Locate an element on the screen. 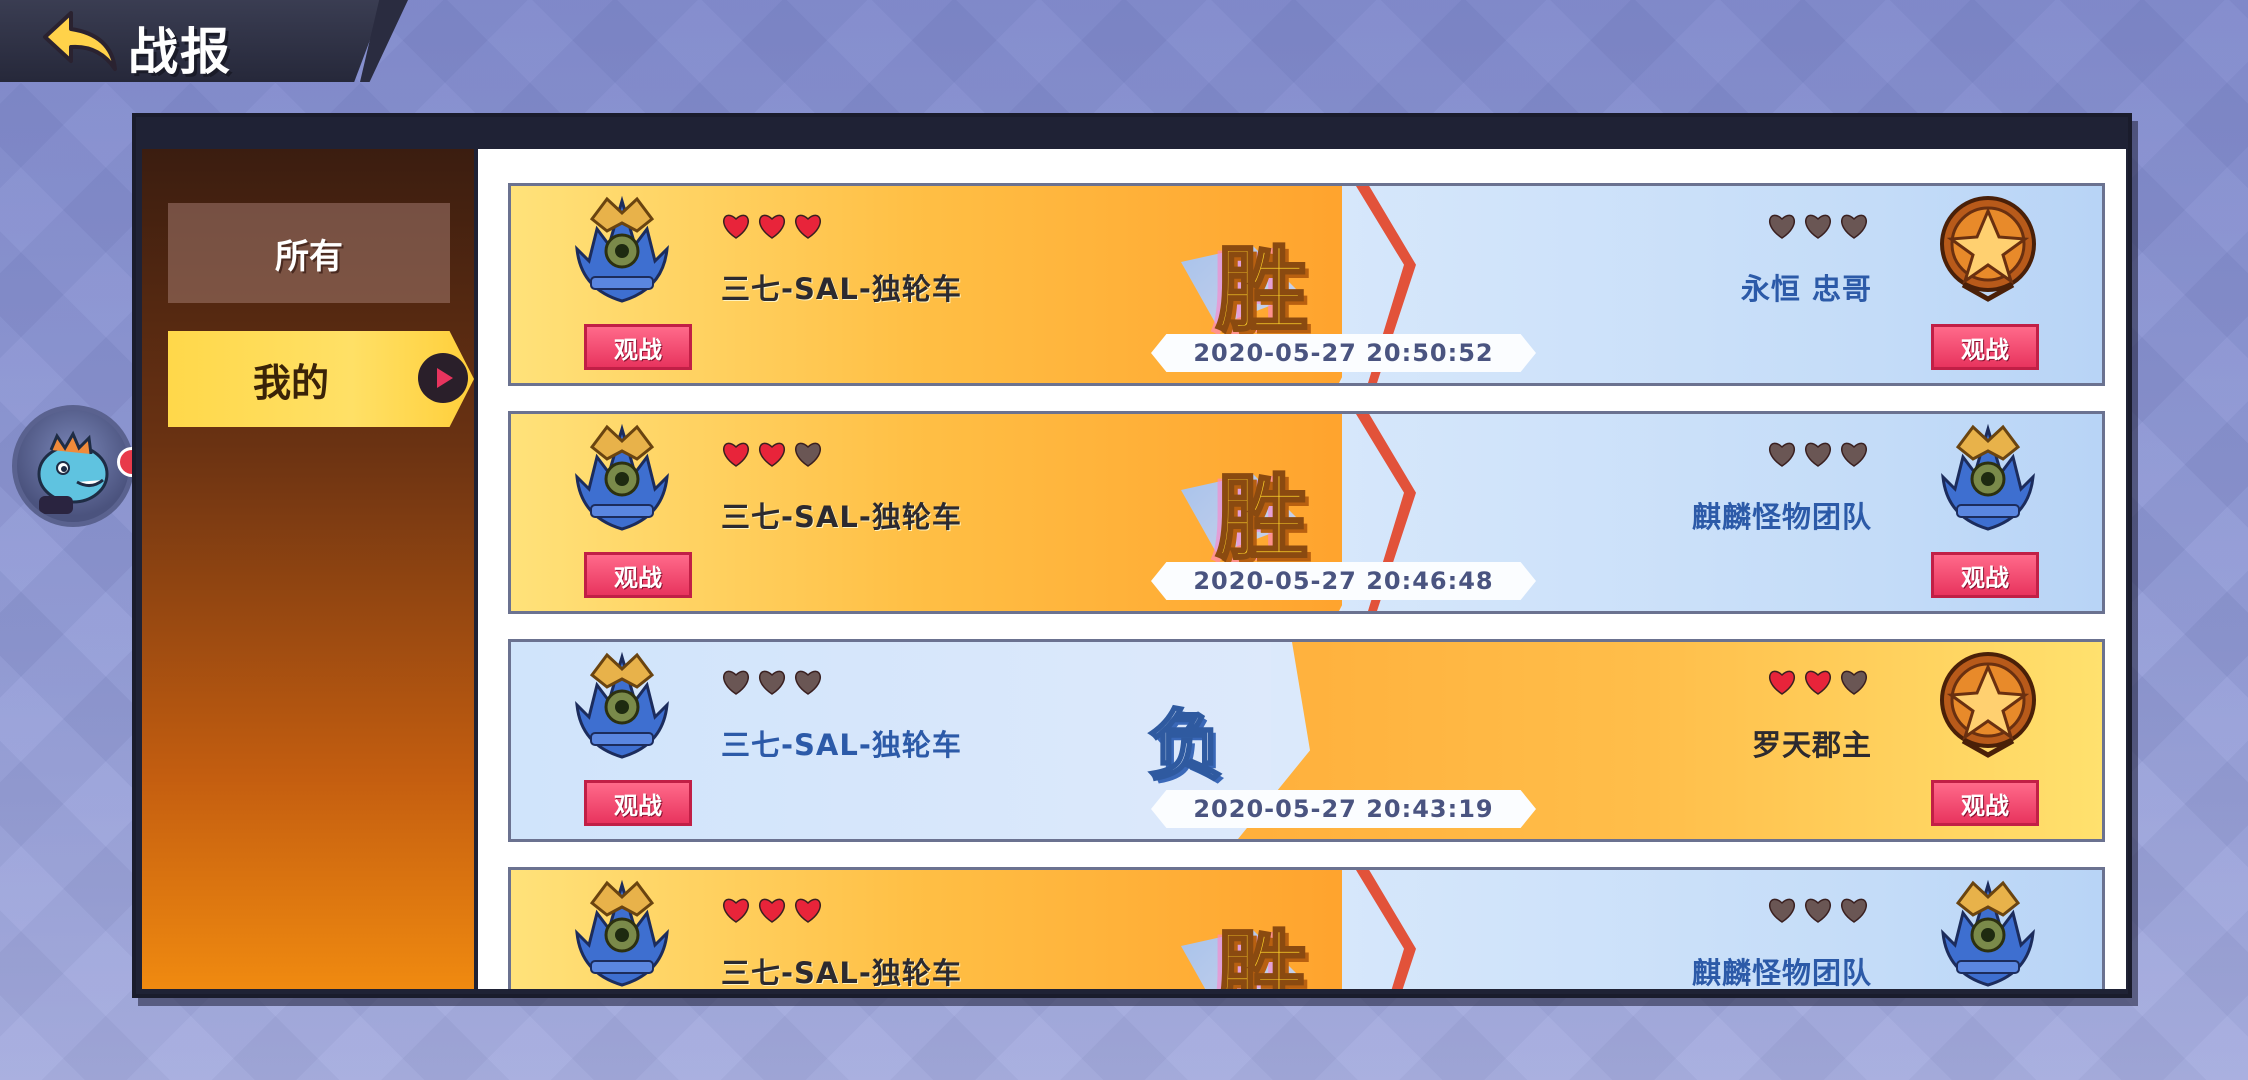 Image resolution: width=2248 pixels, height=1080 pixels. tab-mine-label: 我的 is located at coordinates (291, 382).